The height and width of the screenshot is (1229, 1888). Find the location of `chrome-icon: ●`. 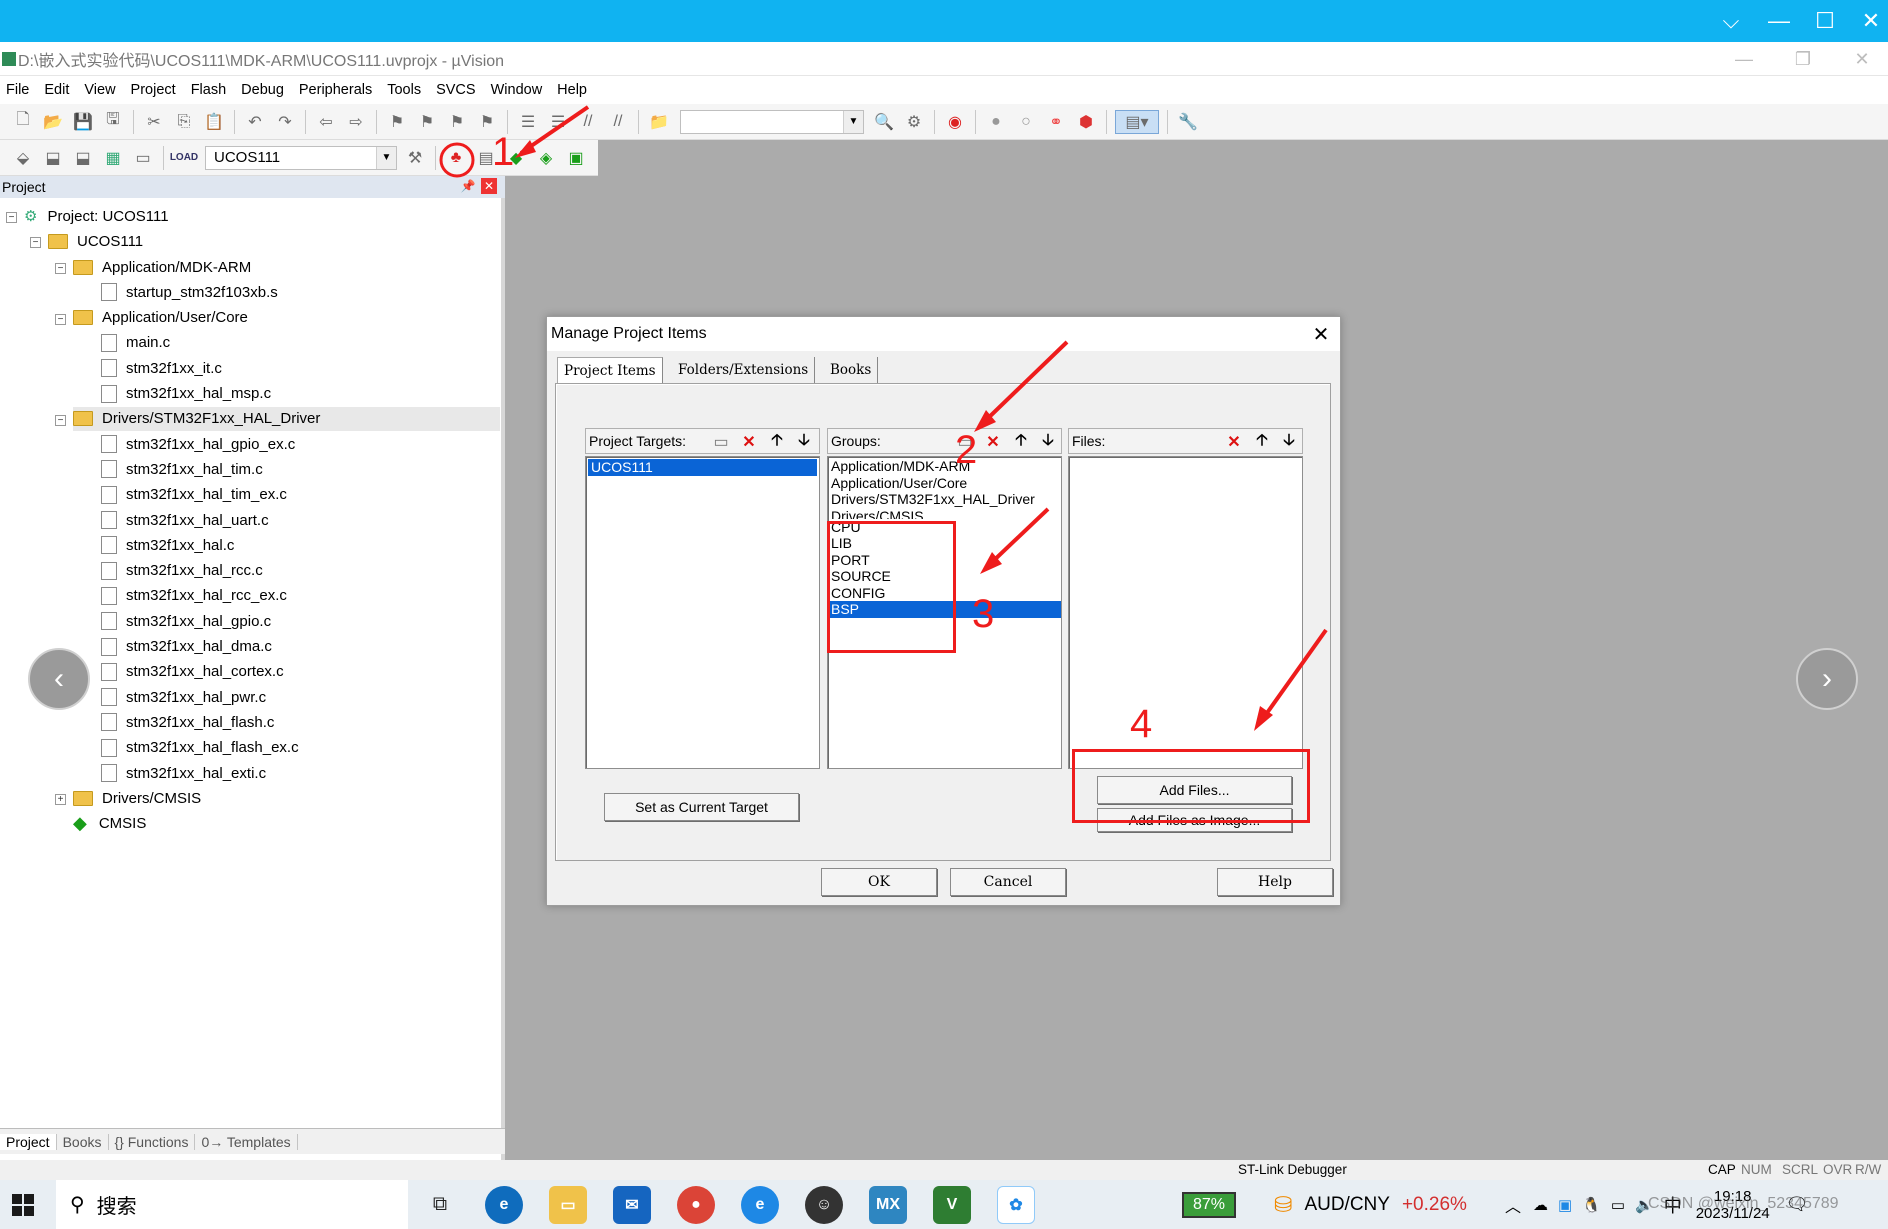

chrome-icon: ● is located at coordinates (696, 1204).